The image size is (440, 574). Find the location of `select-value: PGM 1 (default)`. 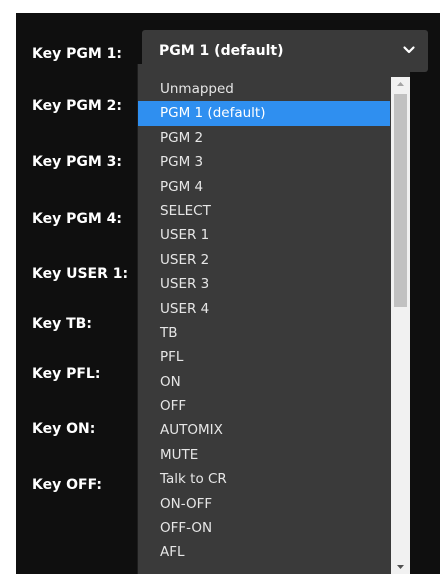

select-value: PGM 1 (default) is located at coordinates (221, 51).